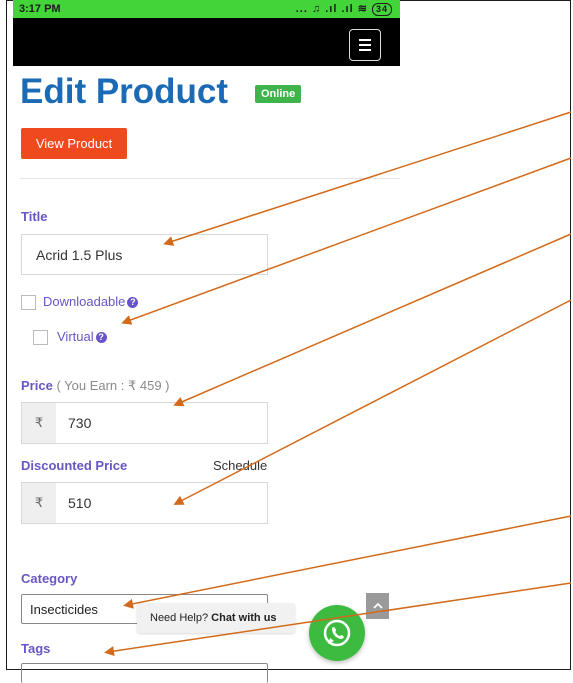  What do you see at coordinates (91, 301) in the screenshot?
I see `downloadable-label: Downloadable?` at bounding box center [91, 301].